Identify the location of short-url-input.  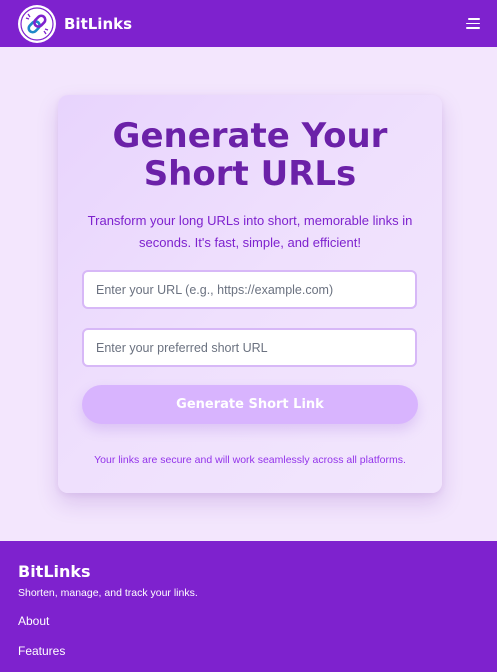
(249, 347).